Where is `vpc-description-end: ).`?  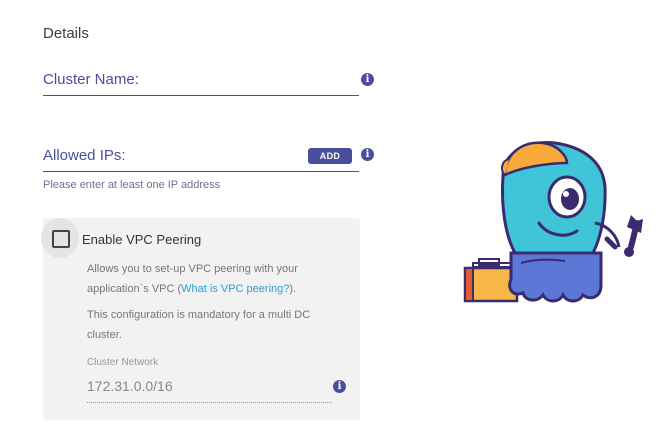 vpc-description-end: ). is located at coordinates (293, 289).